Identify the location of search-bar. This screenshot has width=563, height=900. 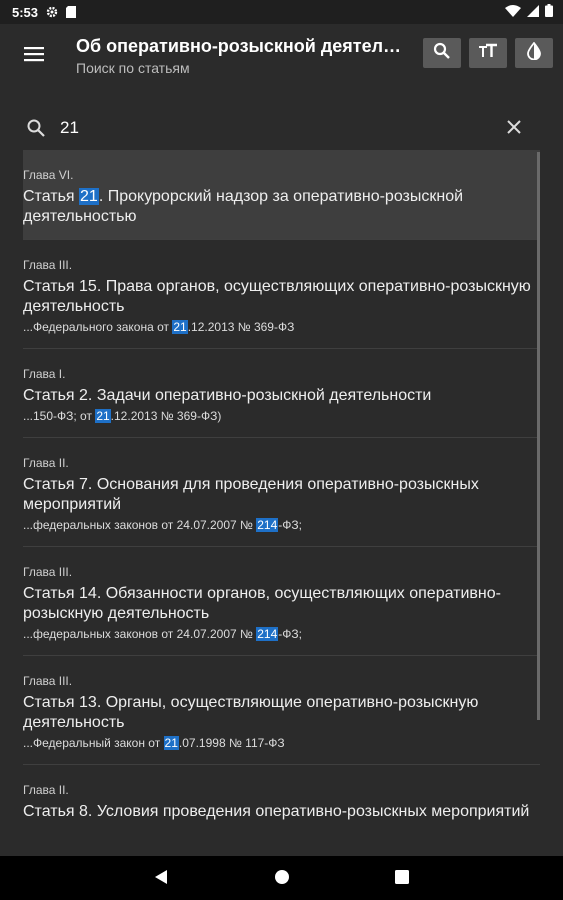
(281, 128).